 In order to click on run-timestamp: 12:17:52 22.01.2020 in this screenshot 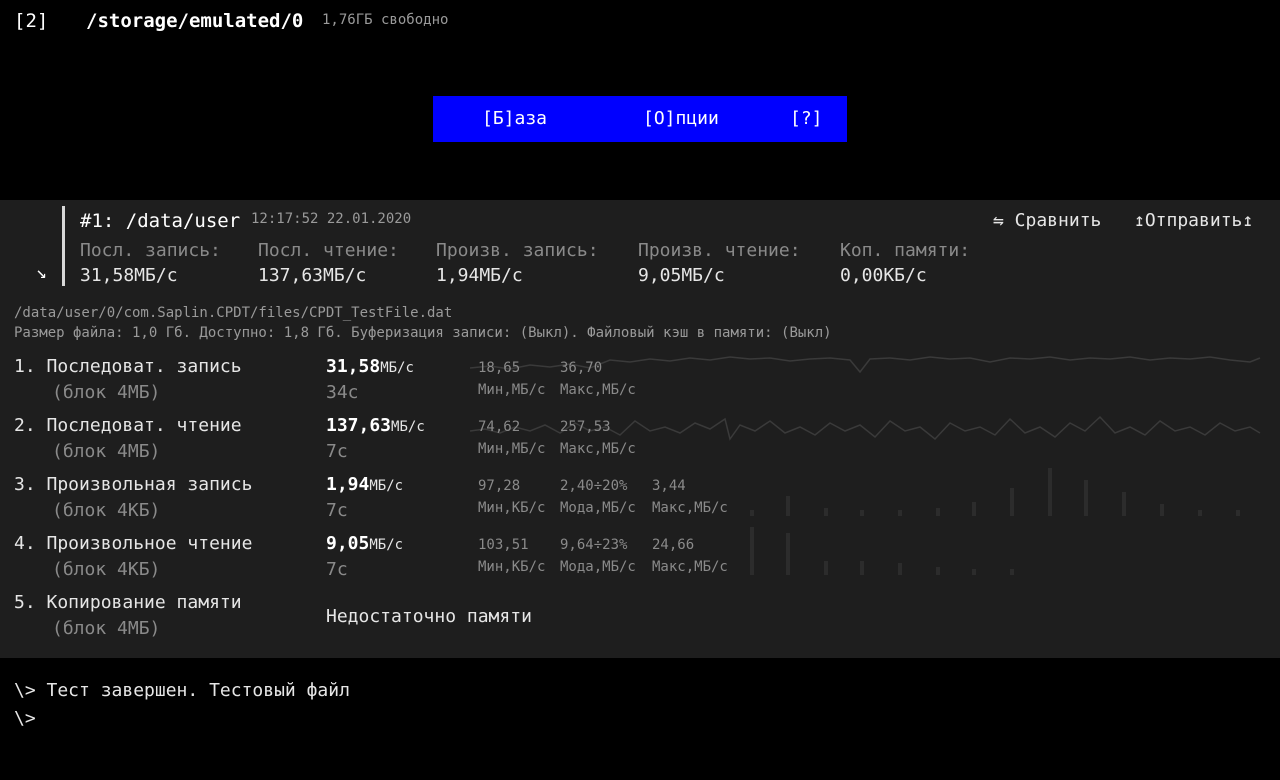, I will do `click(331, 219)`.